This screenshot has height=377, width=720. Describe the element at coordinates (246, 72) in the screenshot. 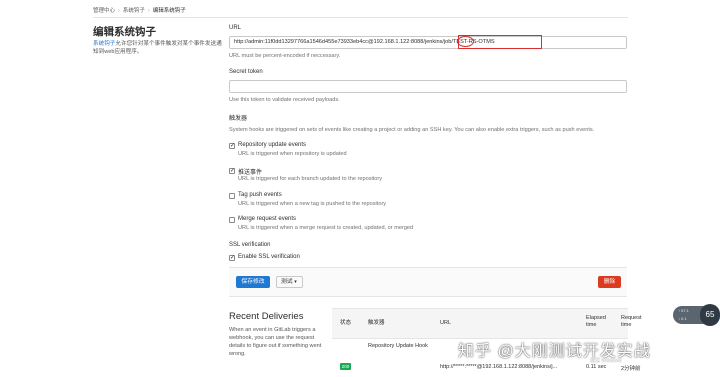

I see `secret-token-label: Secret token` at that location.